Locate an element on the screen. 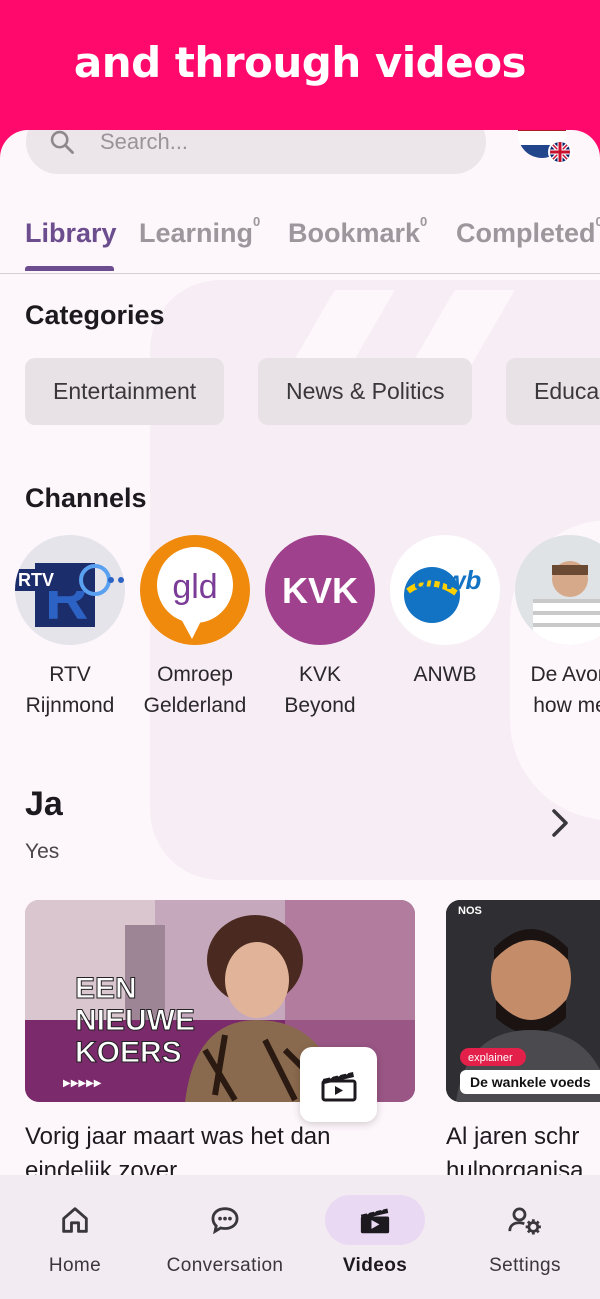  nav-label: Settings is located at coordinates (525, 1265).